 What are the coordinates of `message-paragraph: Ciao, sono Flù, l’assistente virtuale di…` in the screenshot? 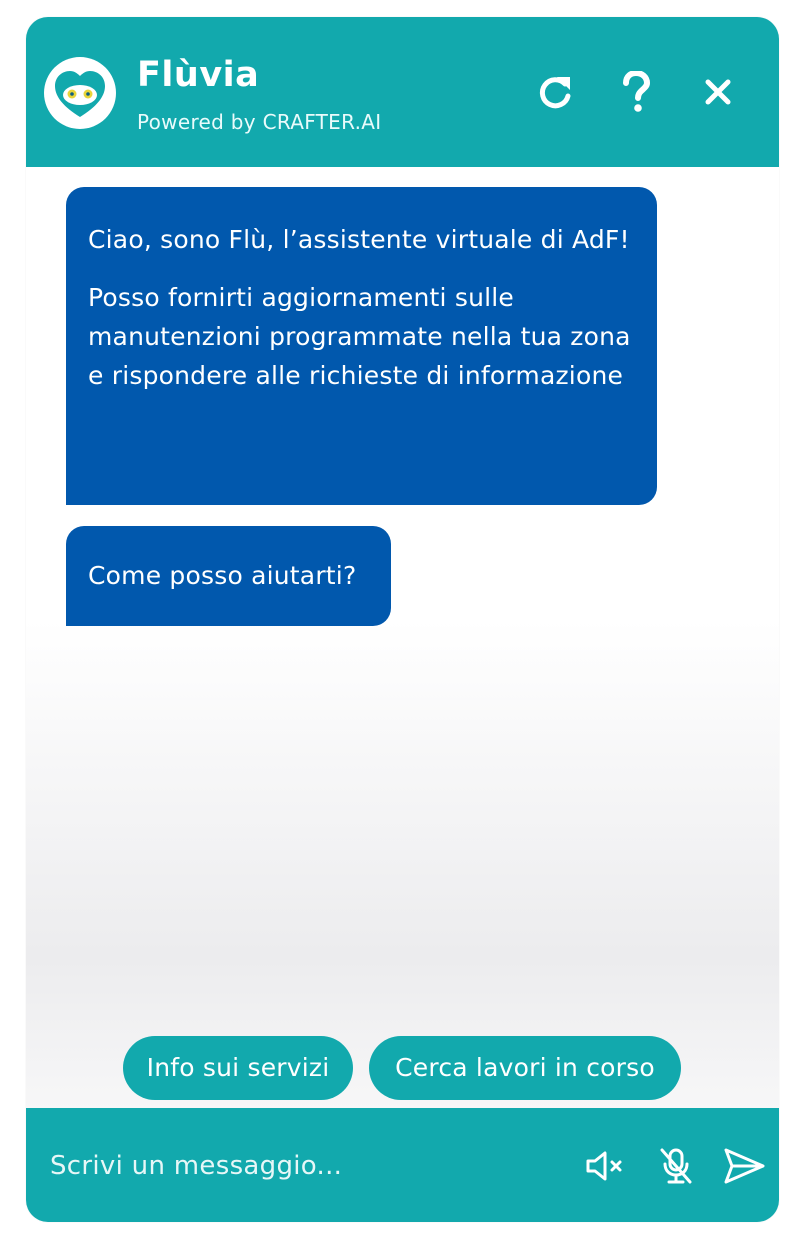 It's located at (359, 239).